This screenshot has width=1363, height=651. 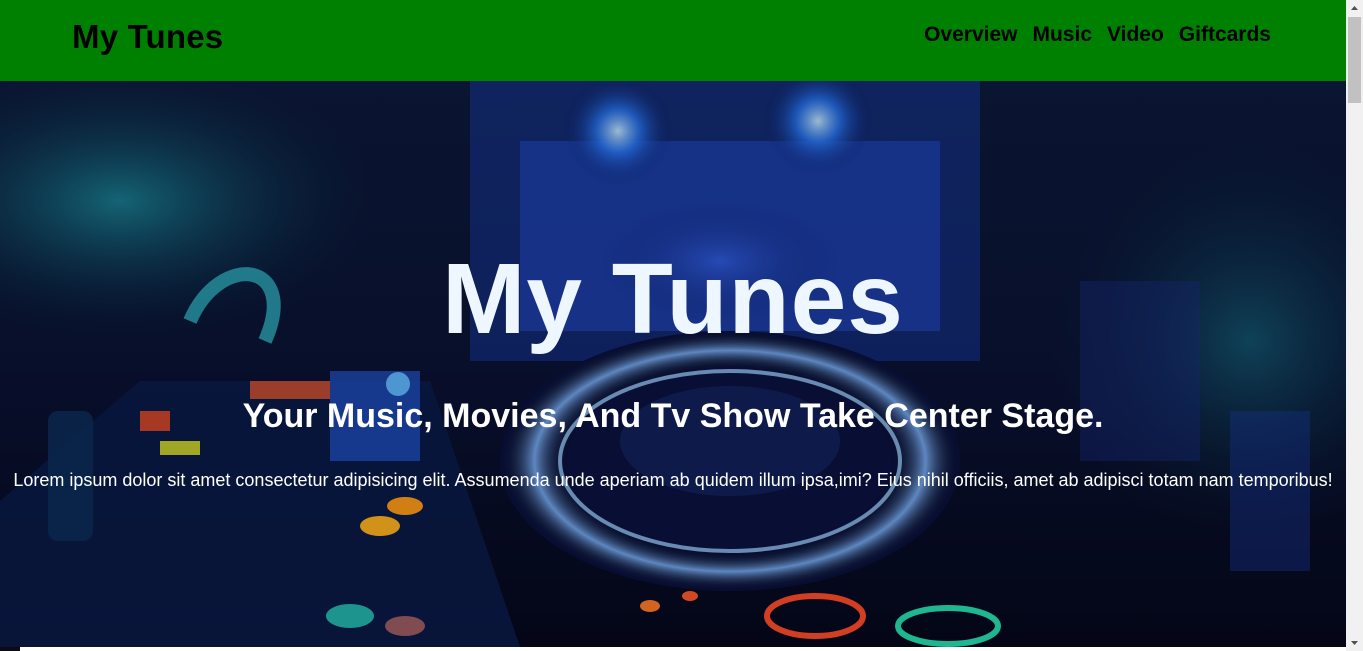 I want to click on brand-logo: My Tunes, so click(x=147, y=37).